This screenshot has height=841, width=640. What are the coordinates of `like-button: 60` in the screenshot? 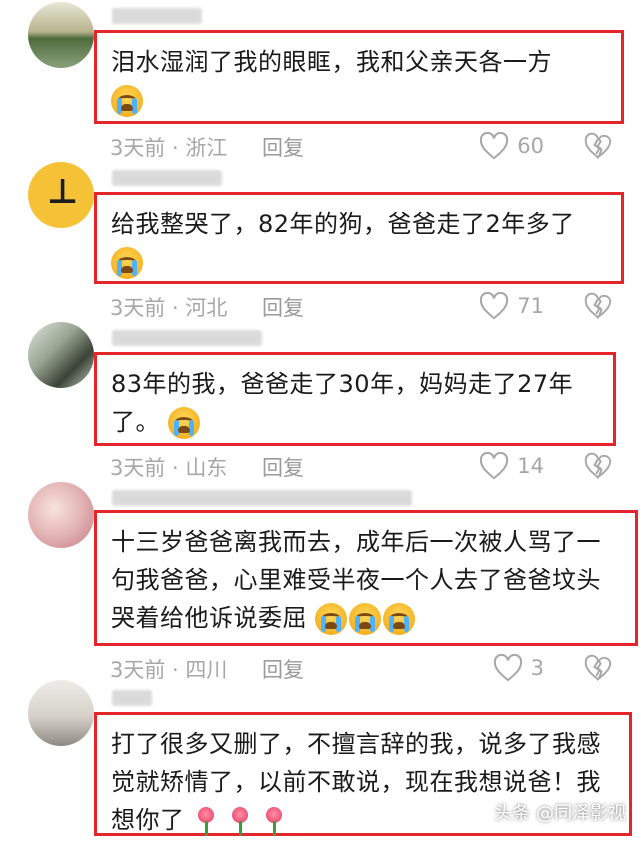 It's located at (511, 146).